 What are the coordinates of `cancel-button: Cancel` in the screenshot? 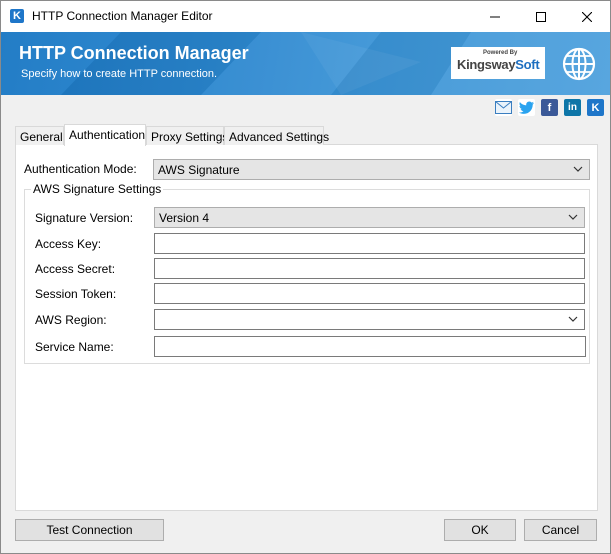 It's located at (560, 530).